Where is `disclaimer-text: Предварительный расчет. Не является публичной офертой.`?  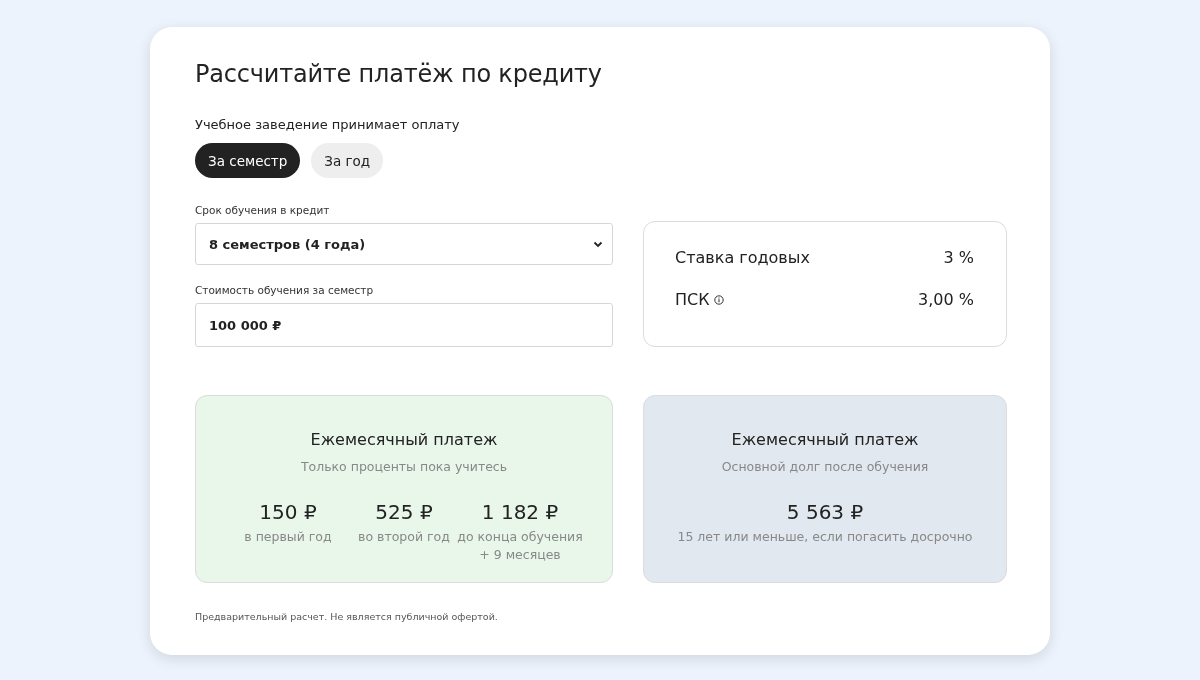 disclaimer-text: Предварительный расчет. Не является публичной офертой. is located at coordinates (346, 616).